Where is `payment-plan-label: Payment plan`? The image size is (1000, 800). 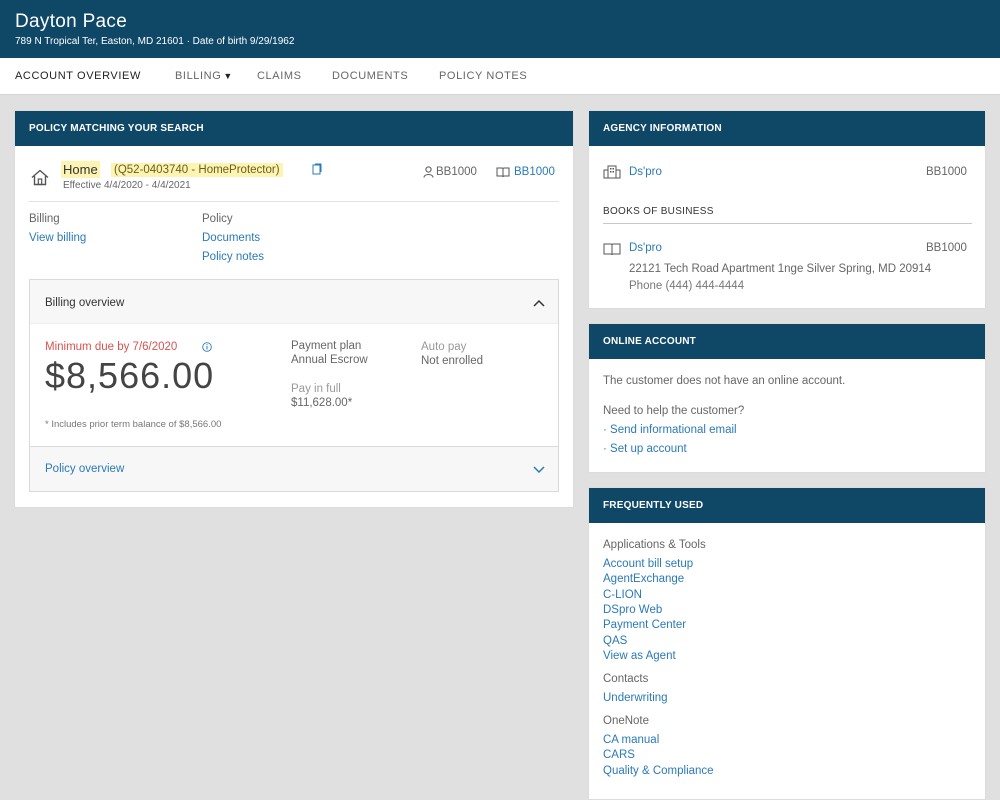 payment-plan-label: Payment plan is located at coordinates (326, 346).